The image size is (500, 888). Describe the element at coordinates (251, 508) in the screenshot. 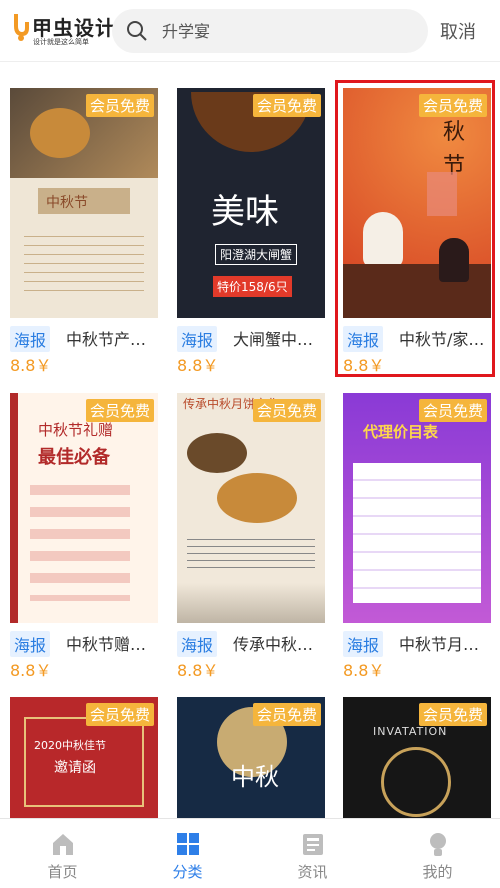

I see `template-thumbnail: 传承中秋月饼文化 会员免费` at that location.